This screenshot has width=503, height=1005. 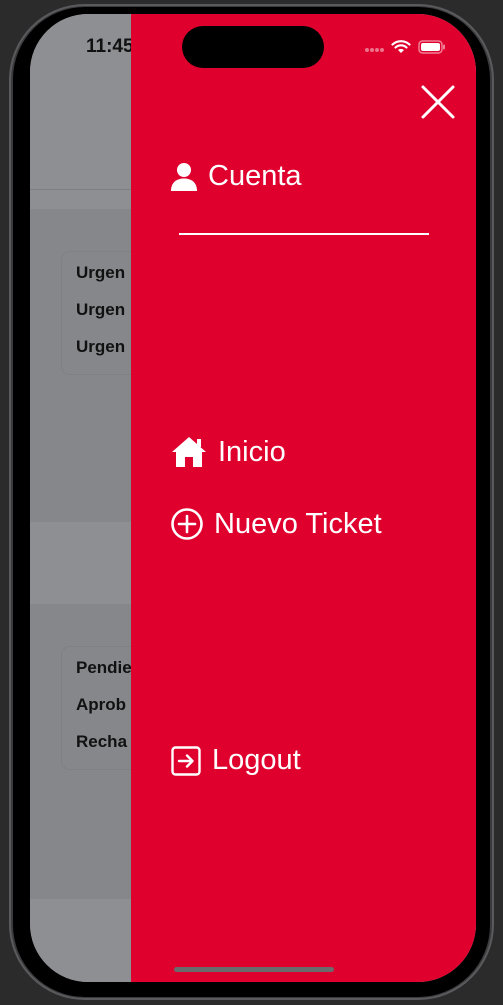 What do you see at coordinates (184, 177) in the screenshot?
I see `person-icon` at bounding box center [184, 177].